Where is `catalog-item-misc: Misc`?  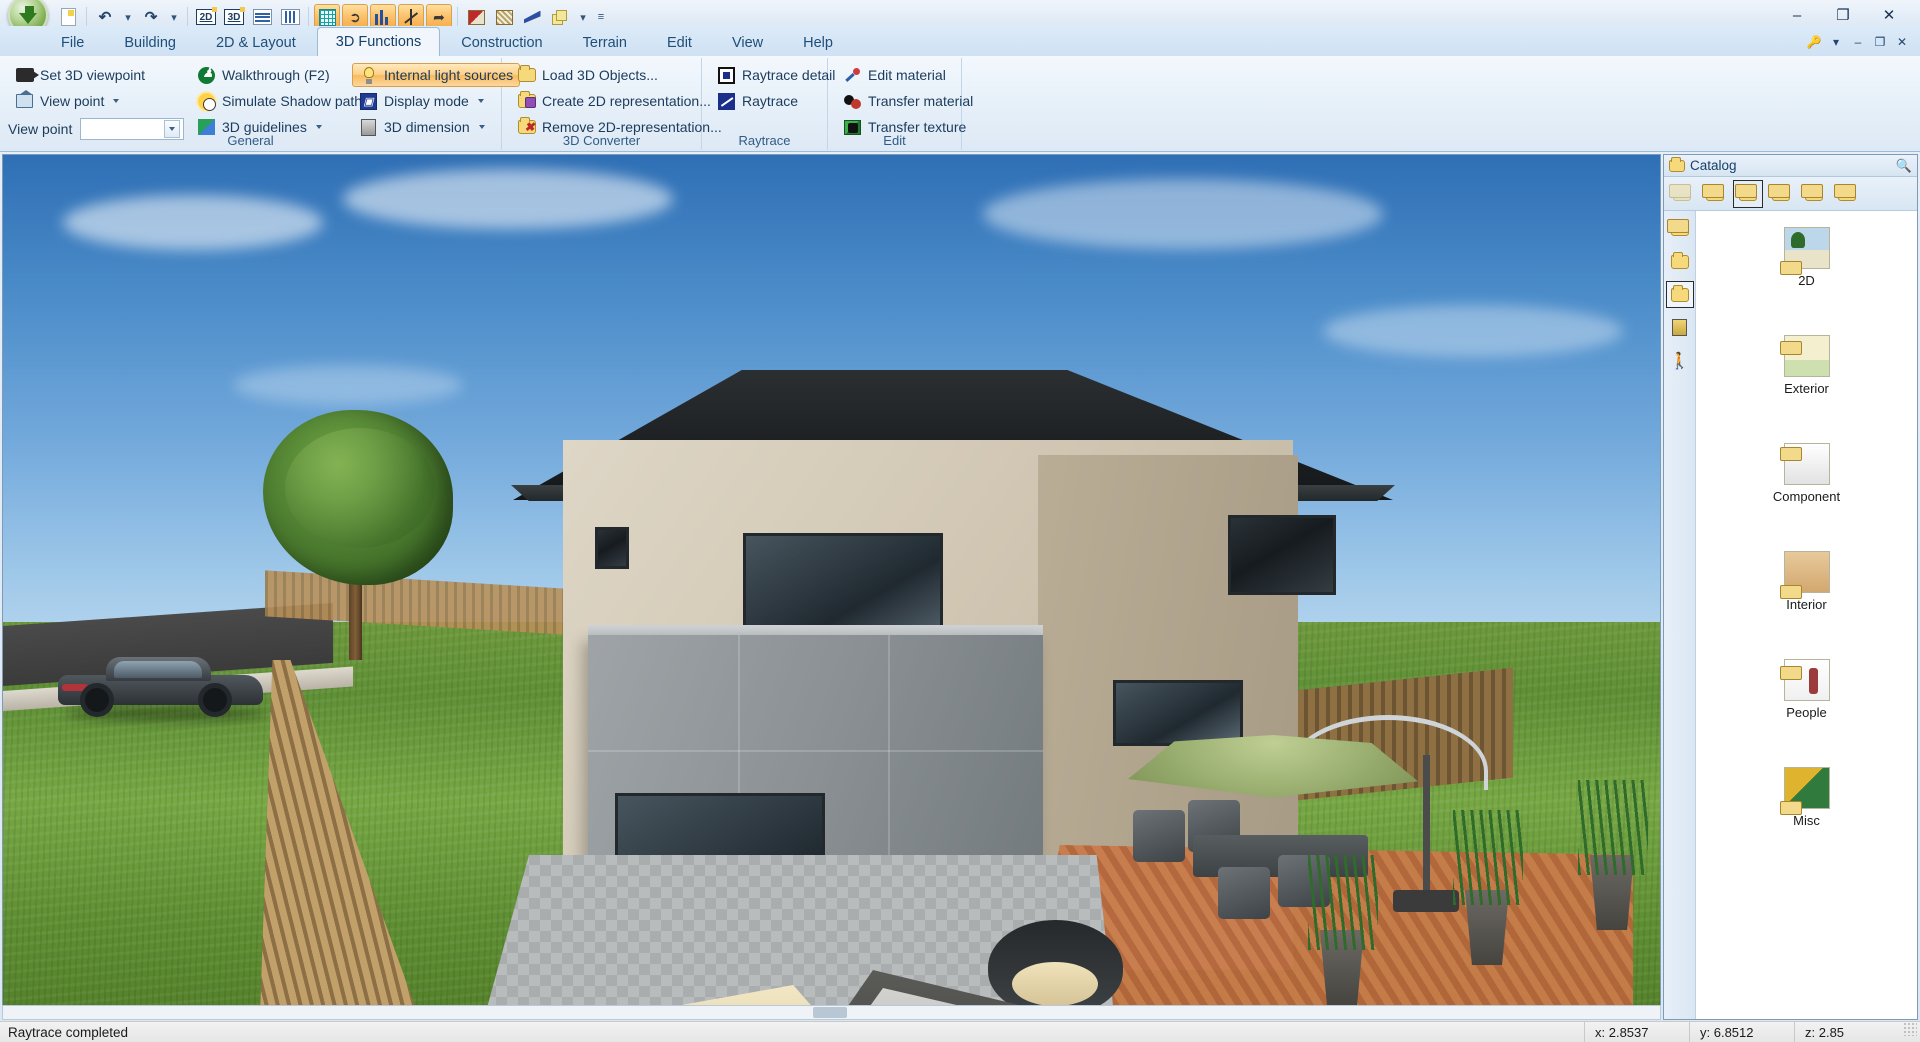 catalog-item-misc: Misc is located at coordinates (1806, 811).